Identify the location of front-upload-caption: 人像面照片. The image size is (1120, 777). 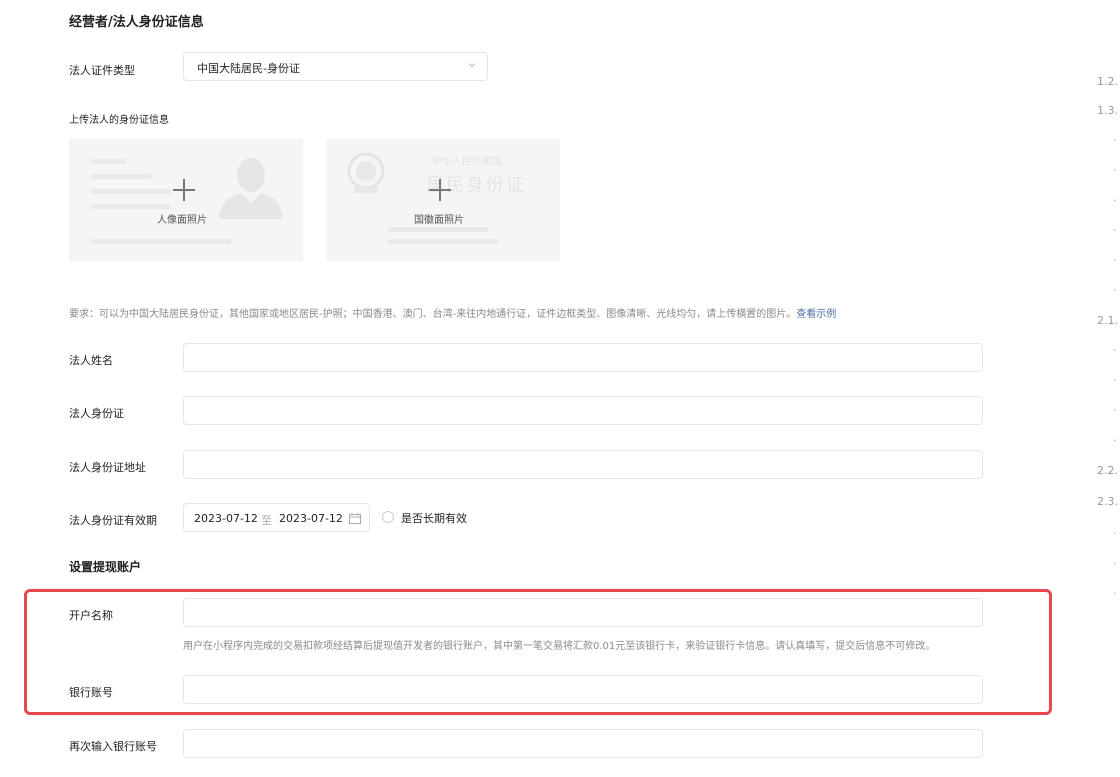
(182, 220).